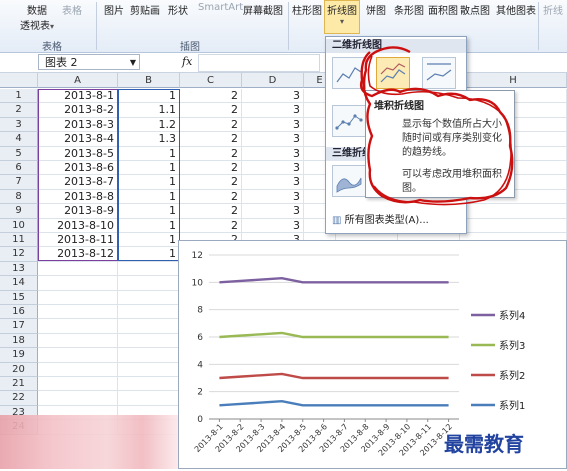 This screenshot has height=471, width=567. Describe the element at coordinates (78, 254) in the screenshot. I see `table-cell: 2013-8-12` at that location.